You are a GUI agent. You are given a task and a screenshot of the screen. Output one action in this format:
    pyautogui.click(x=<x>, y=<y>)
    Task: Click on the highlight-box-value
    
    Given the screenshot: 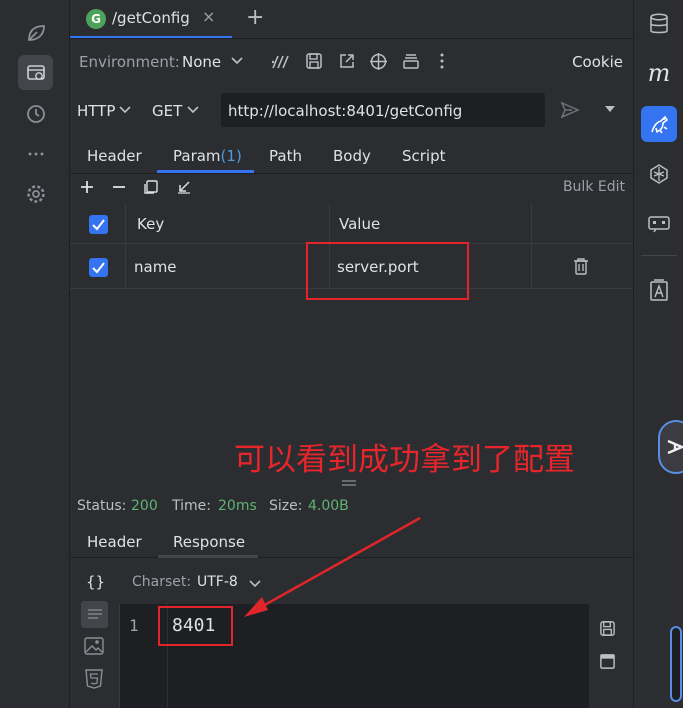 What is the action you would take?
    pyautogui.click(x=387, y=271)
    